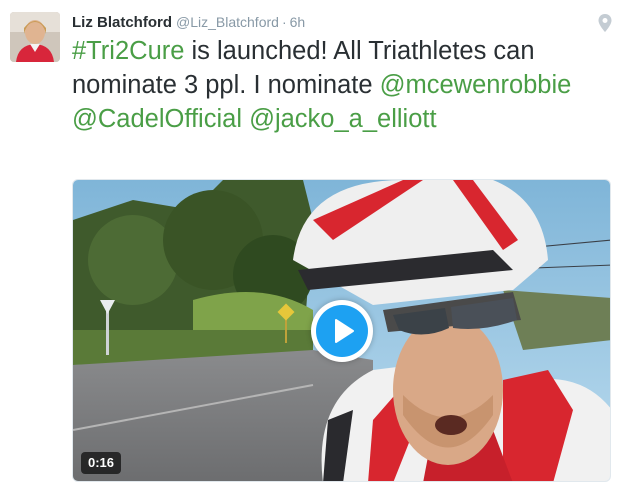  What do you see at coordinates (298, 22) in the screenshot?
I see `timestamp: 6h` at bounding box center [298, 22].